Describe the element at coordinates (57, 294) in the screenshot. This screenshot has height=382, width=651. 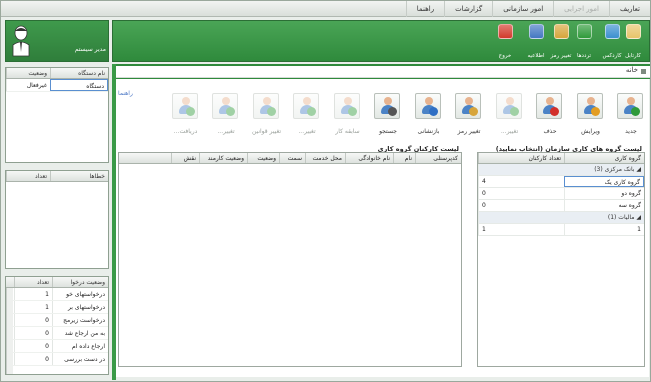
I see `request-row: درخواستهای خو 1` at that location.